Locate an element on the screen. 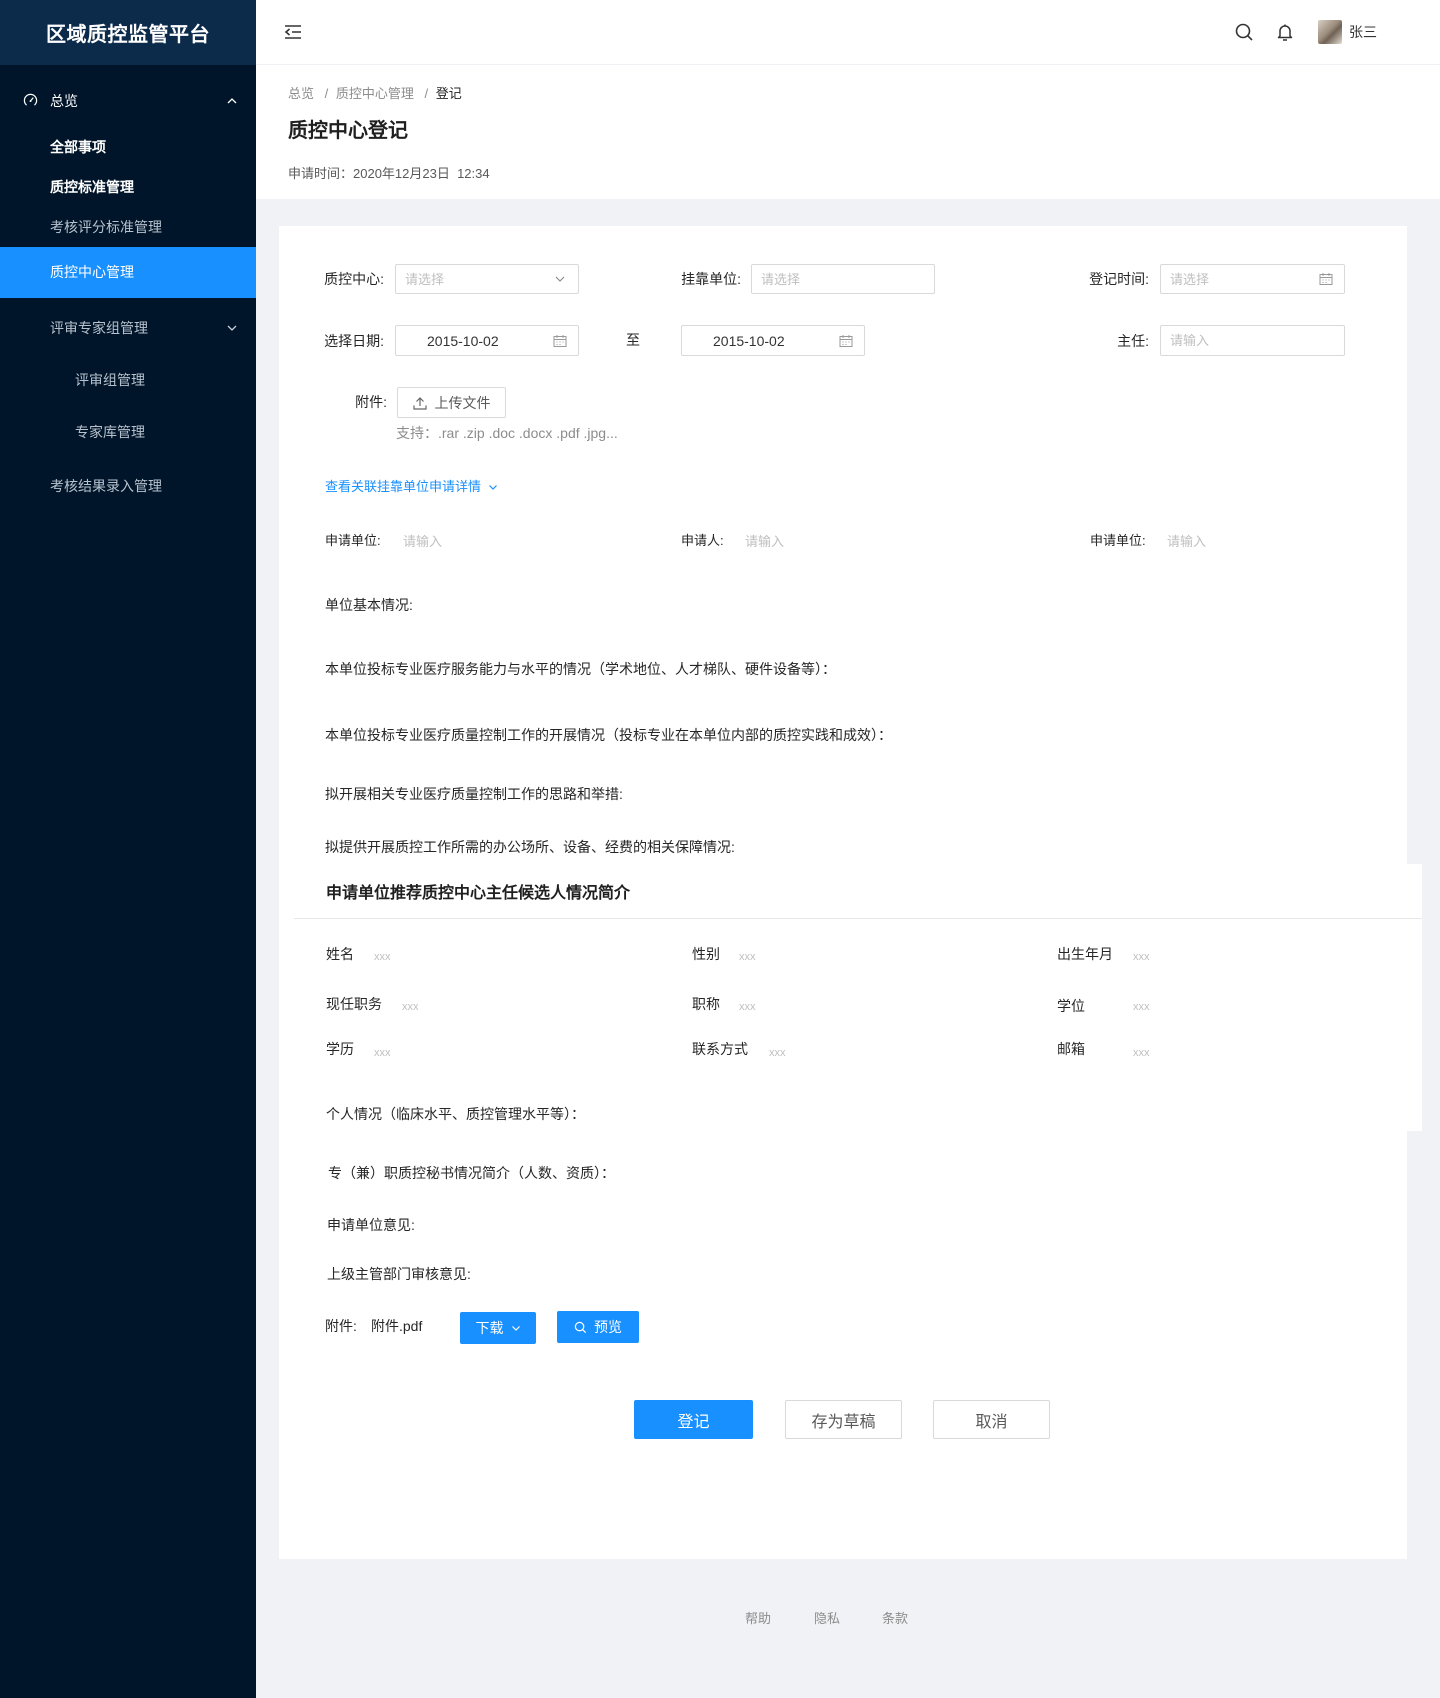  apply-time: 申请时间：2020年12月23日 12:34 is located at coordinates (389, 173).